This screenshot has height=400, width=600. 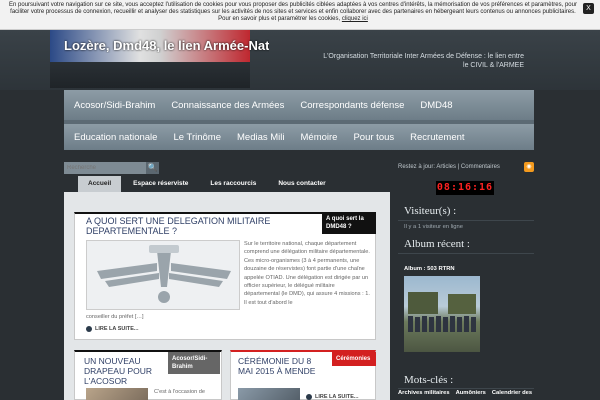 I want to click on post-title: UN NOUVEAU DRAPEAU POUR L'ACOSOR, so click(x=126, y=371).